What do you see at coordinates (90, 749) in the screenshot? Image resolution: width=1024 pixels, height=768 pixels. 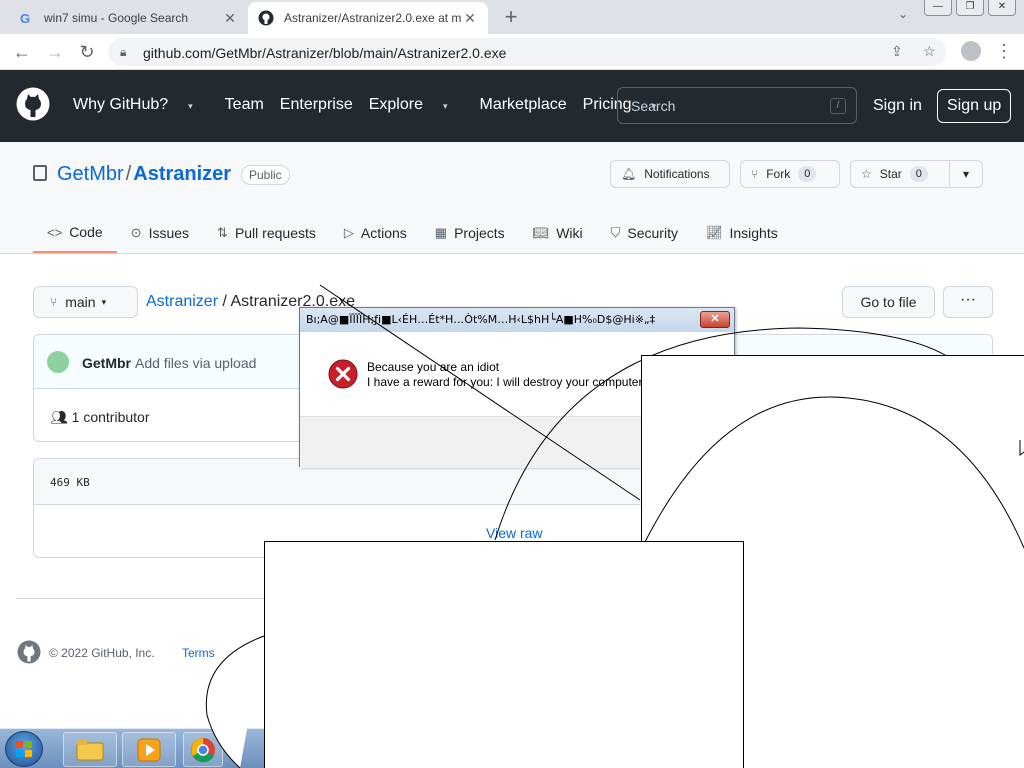 I see `file-explorer-icon` at bounding box center [90, 749].